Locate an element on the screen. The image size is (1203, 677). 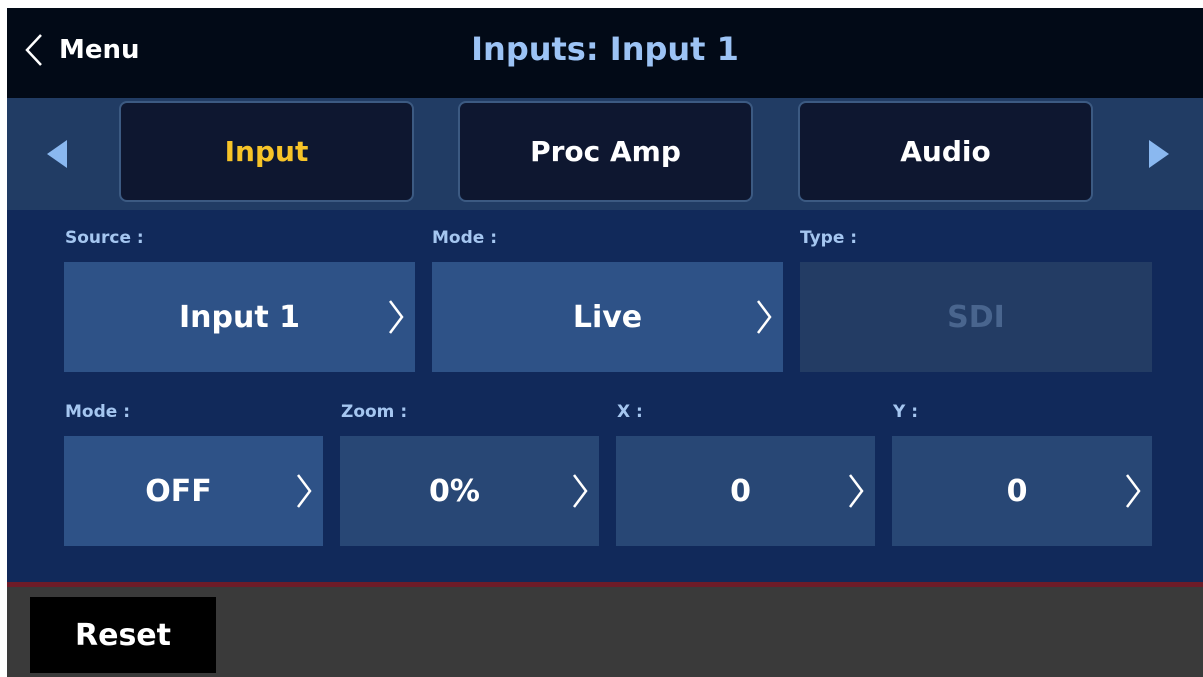
tab-proc-amp: Proc Amp is located at coordinates (605, 151).